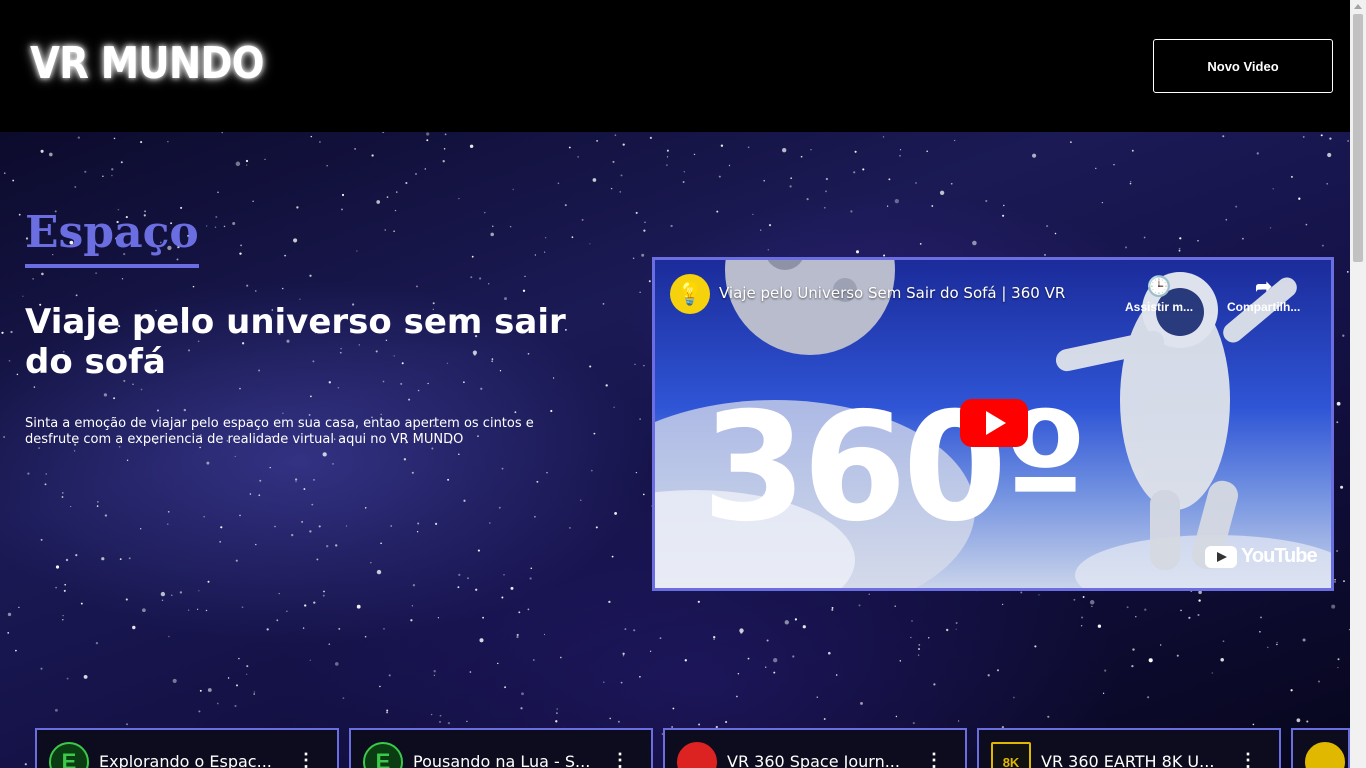  I want to click on new-video-button: Novo Video, so click(1243, 66).